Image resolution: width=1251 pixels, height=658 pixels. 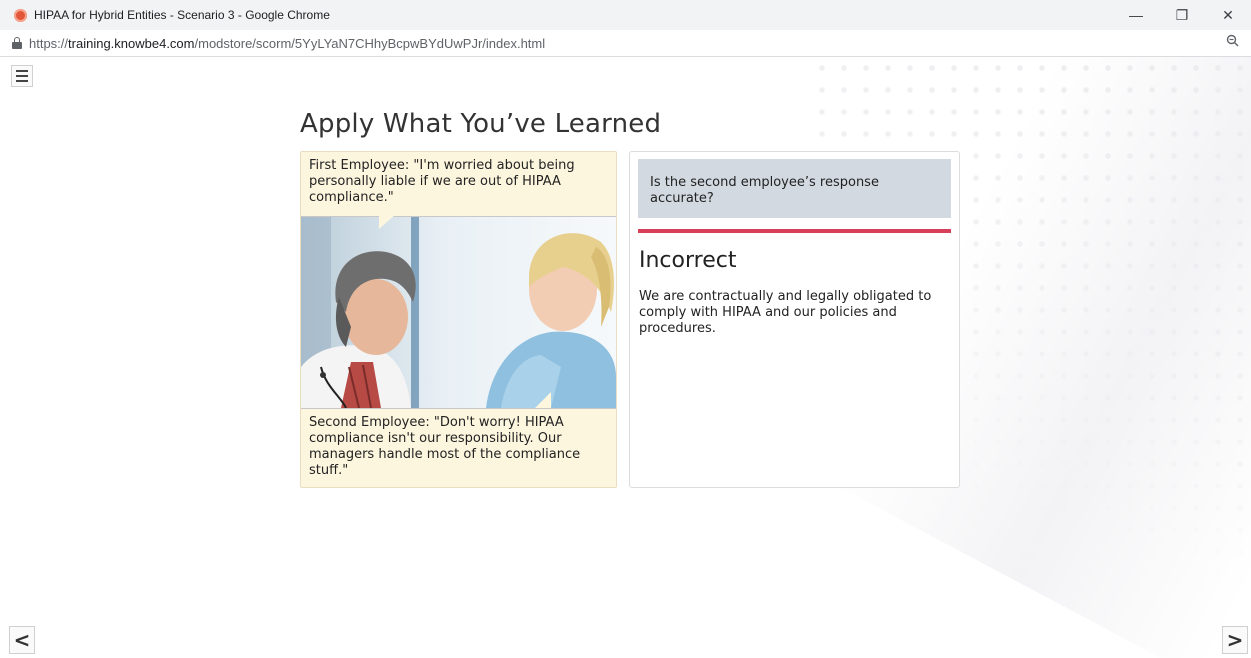 I want to click on url-domain: training.knowbe4.com, so click(x=131, y=43).